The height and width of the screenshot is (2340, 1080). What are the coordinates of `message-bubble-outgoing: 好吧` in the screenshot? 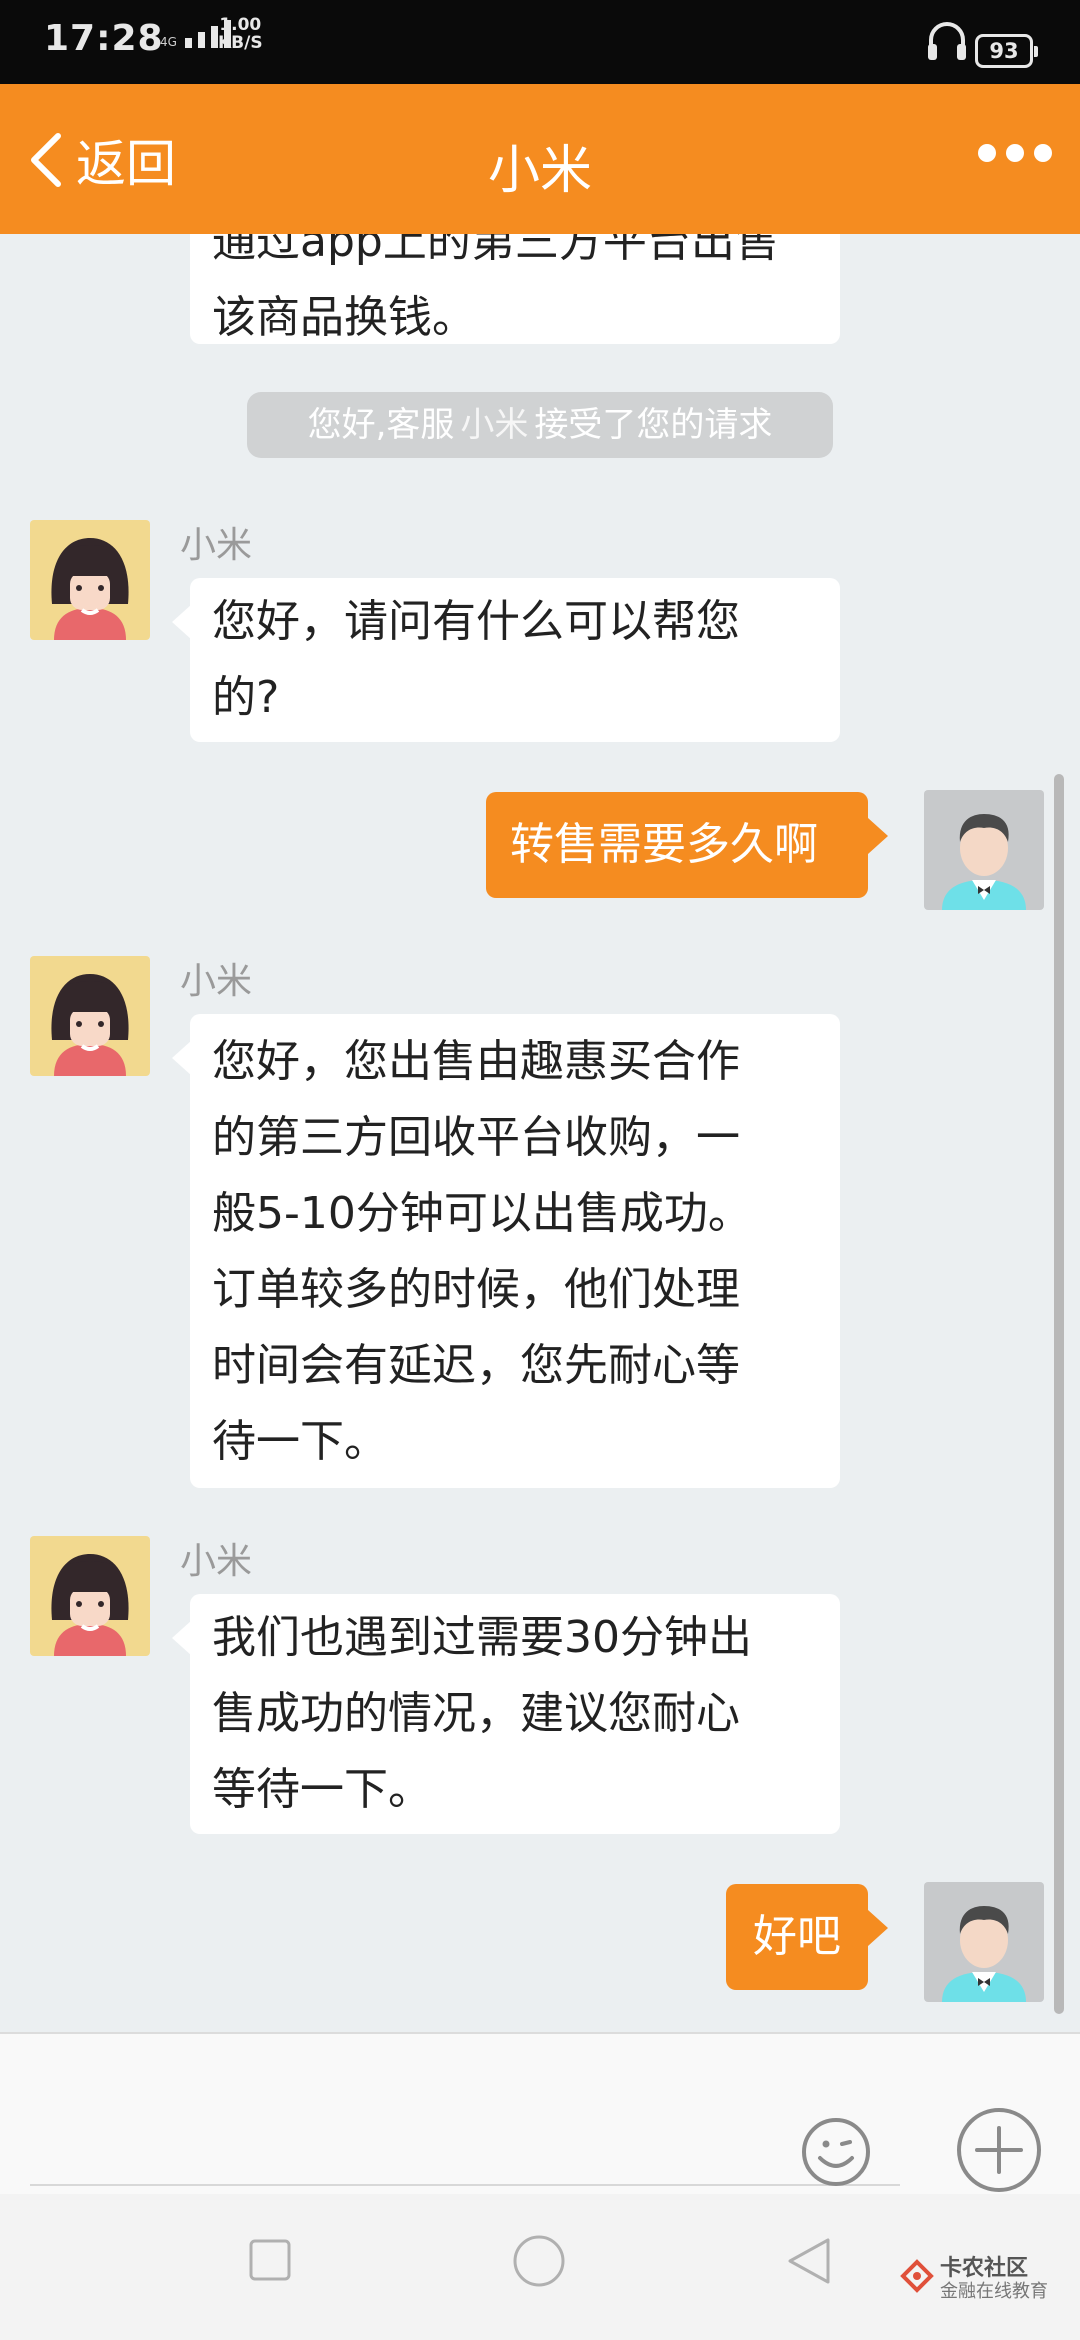 It's located at (807, 1937).